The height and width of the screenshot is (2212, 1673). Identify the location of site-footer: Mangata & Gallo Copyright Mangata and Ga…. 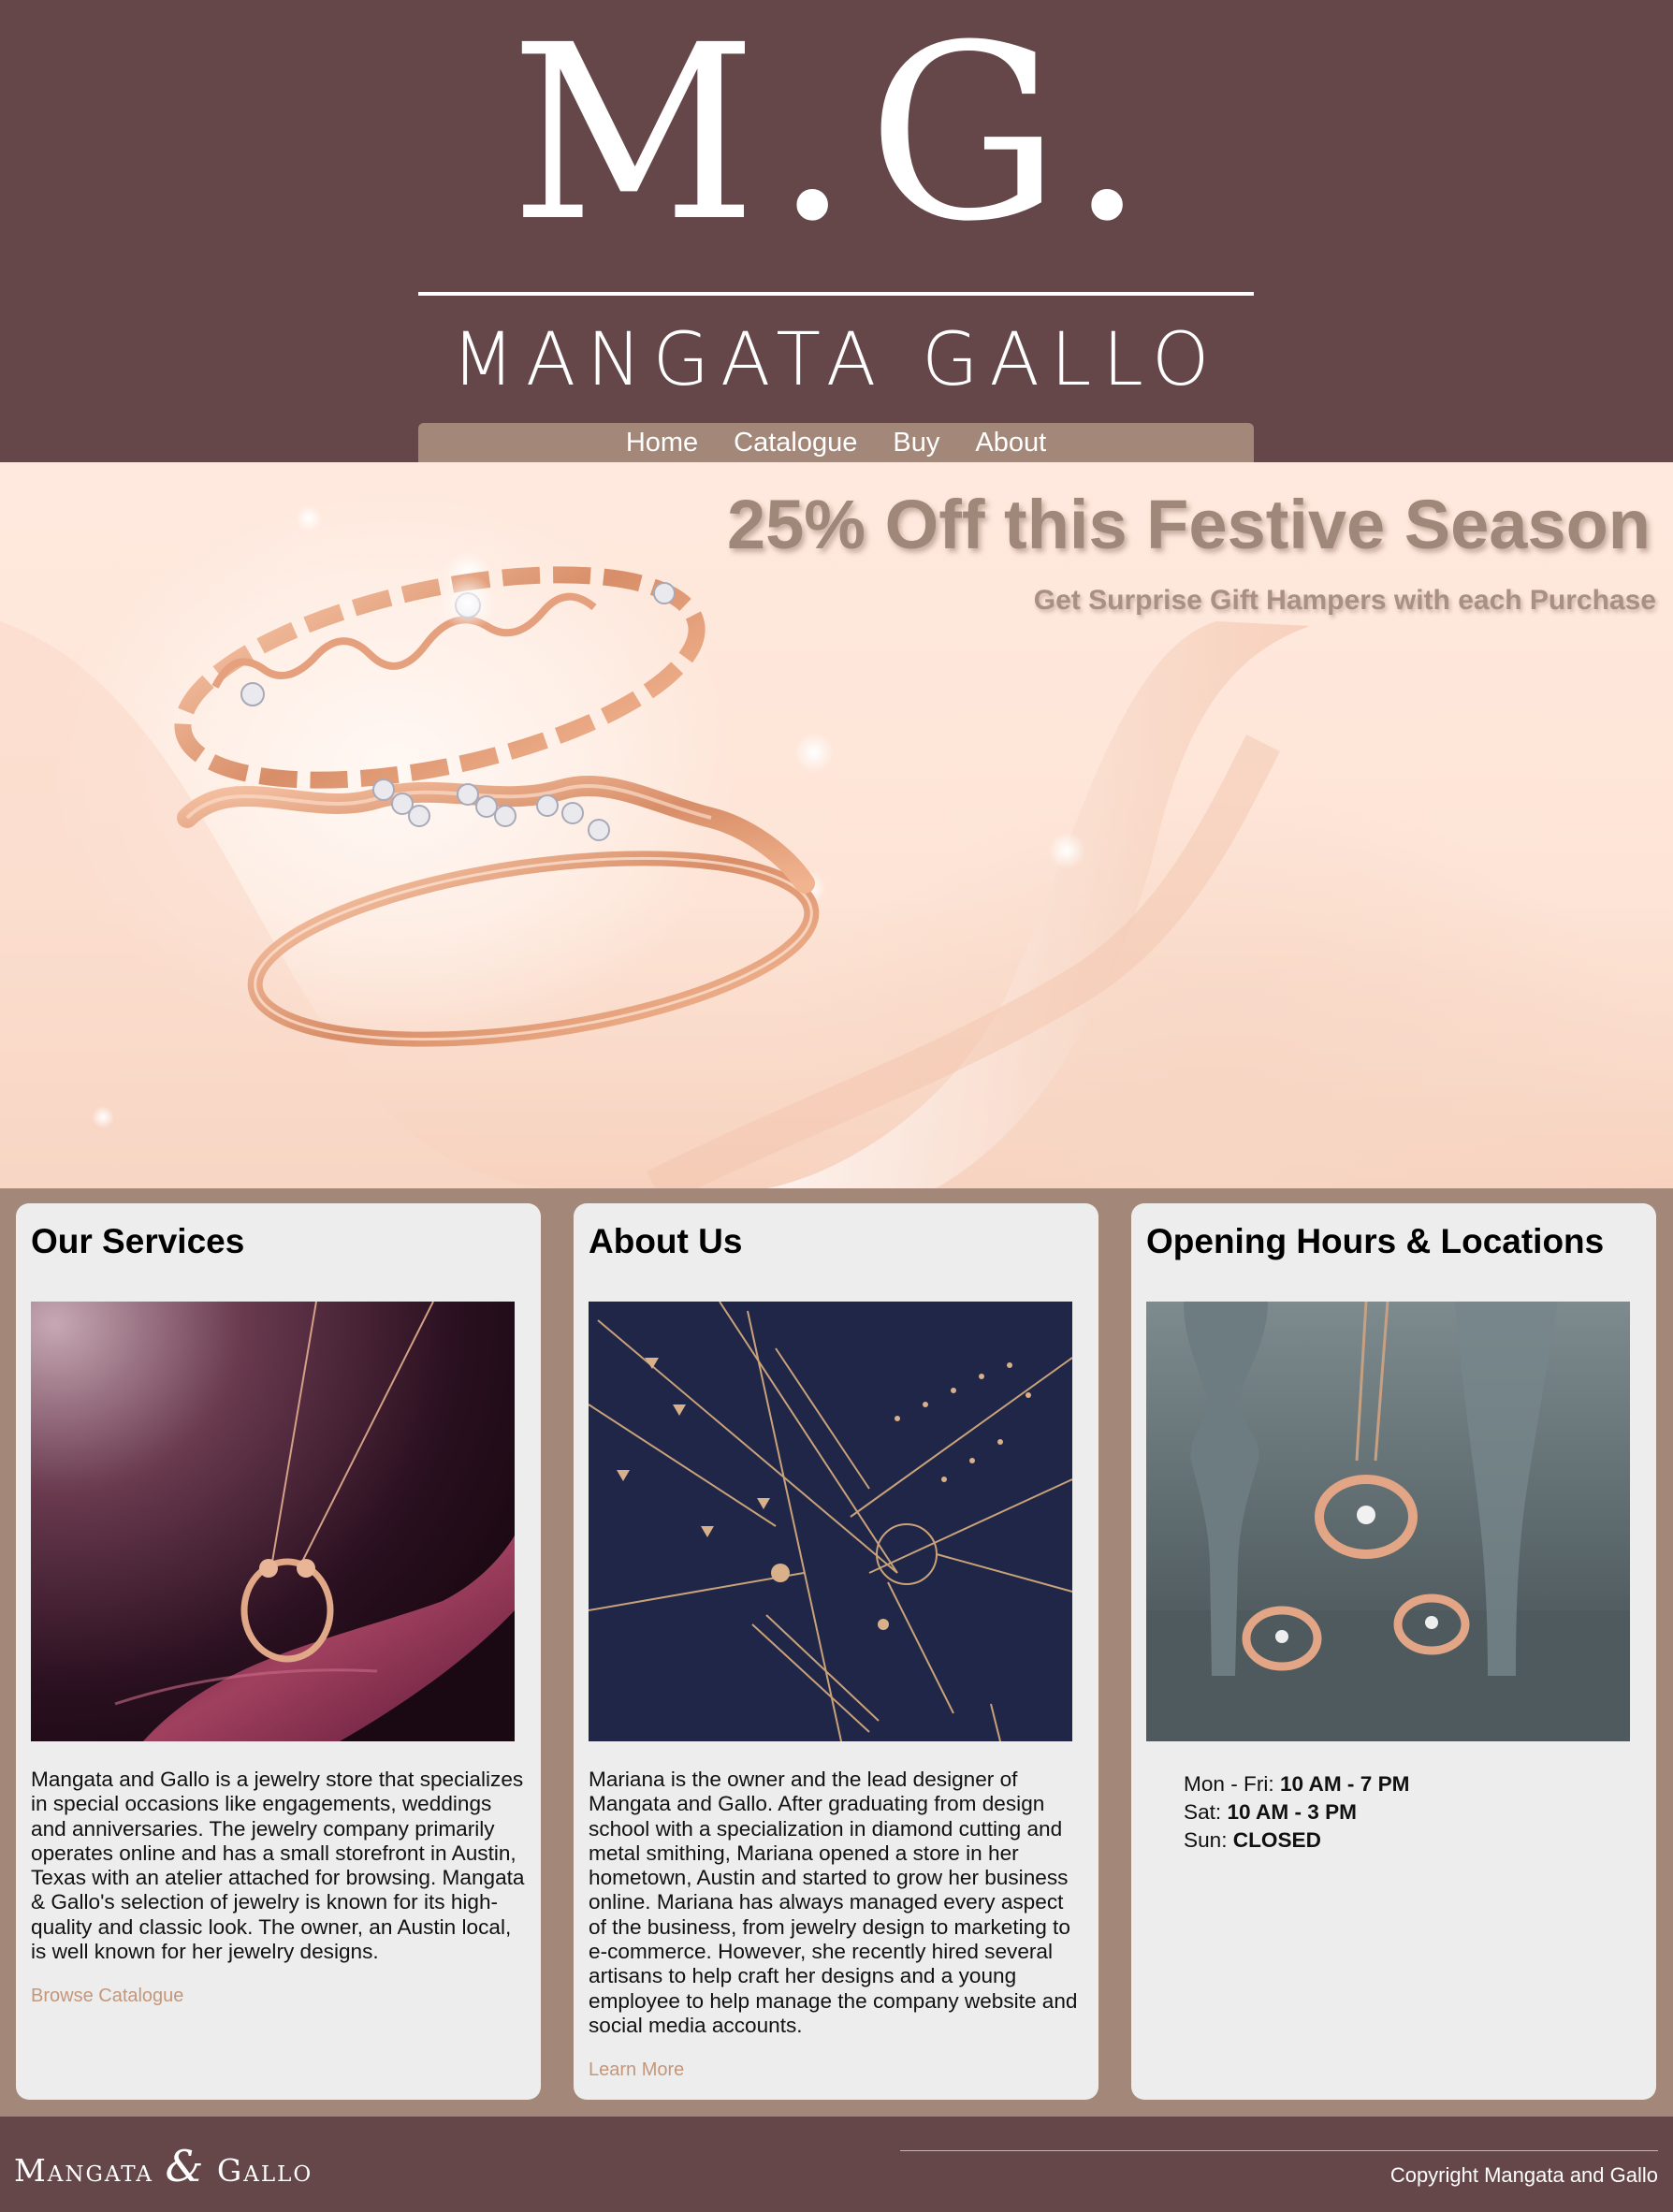
(837, 2164).